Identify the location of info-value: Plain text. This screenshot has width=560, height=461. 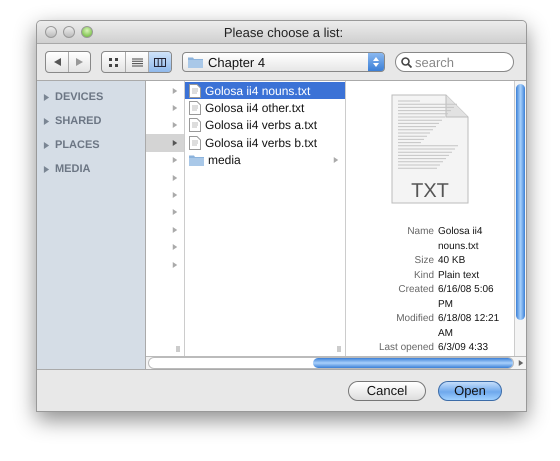
(459, 275).